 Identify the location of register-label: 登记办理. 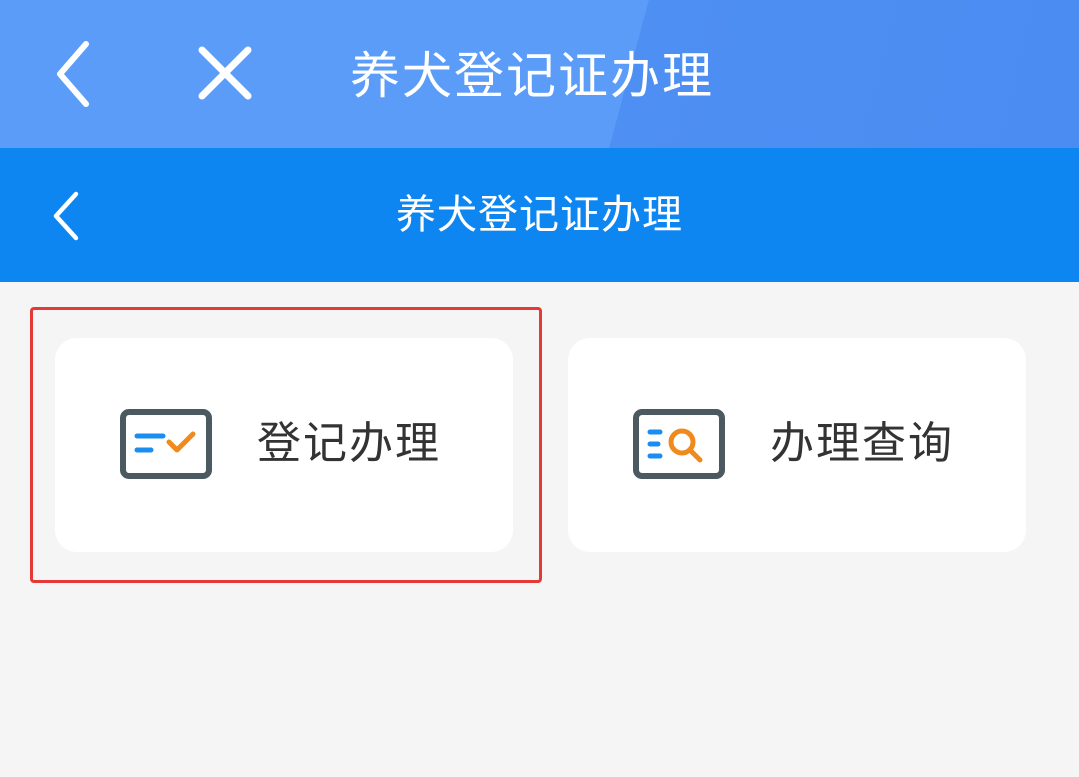
(349, 443).